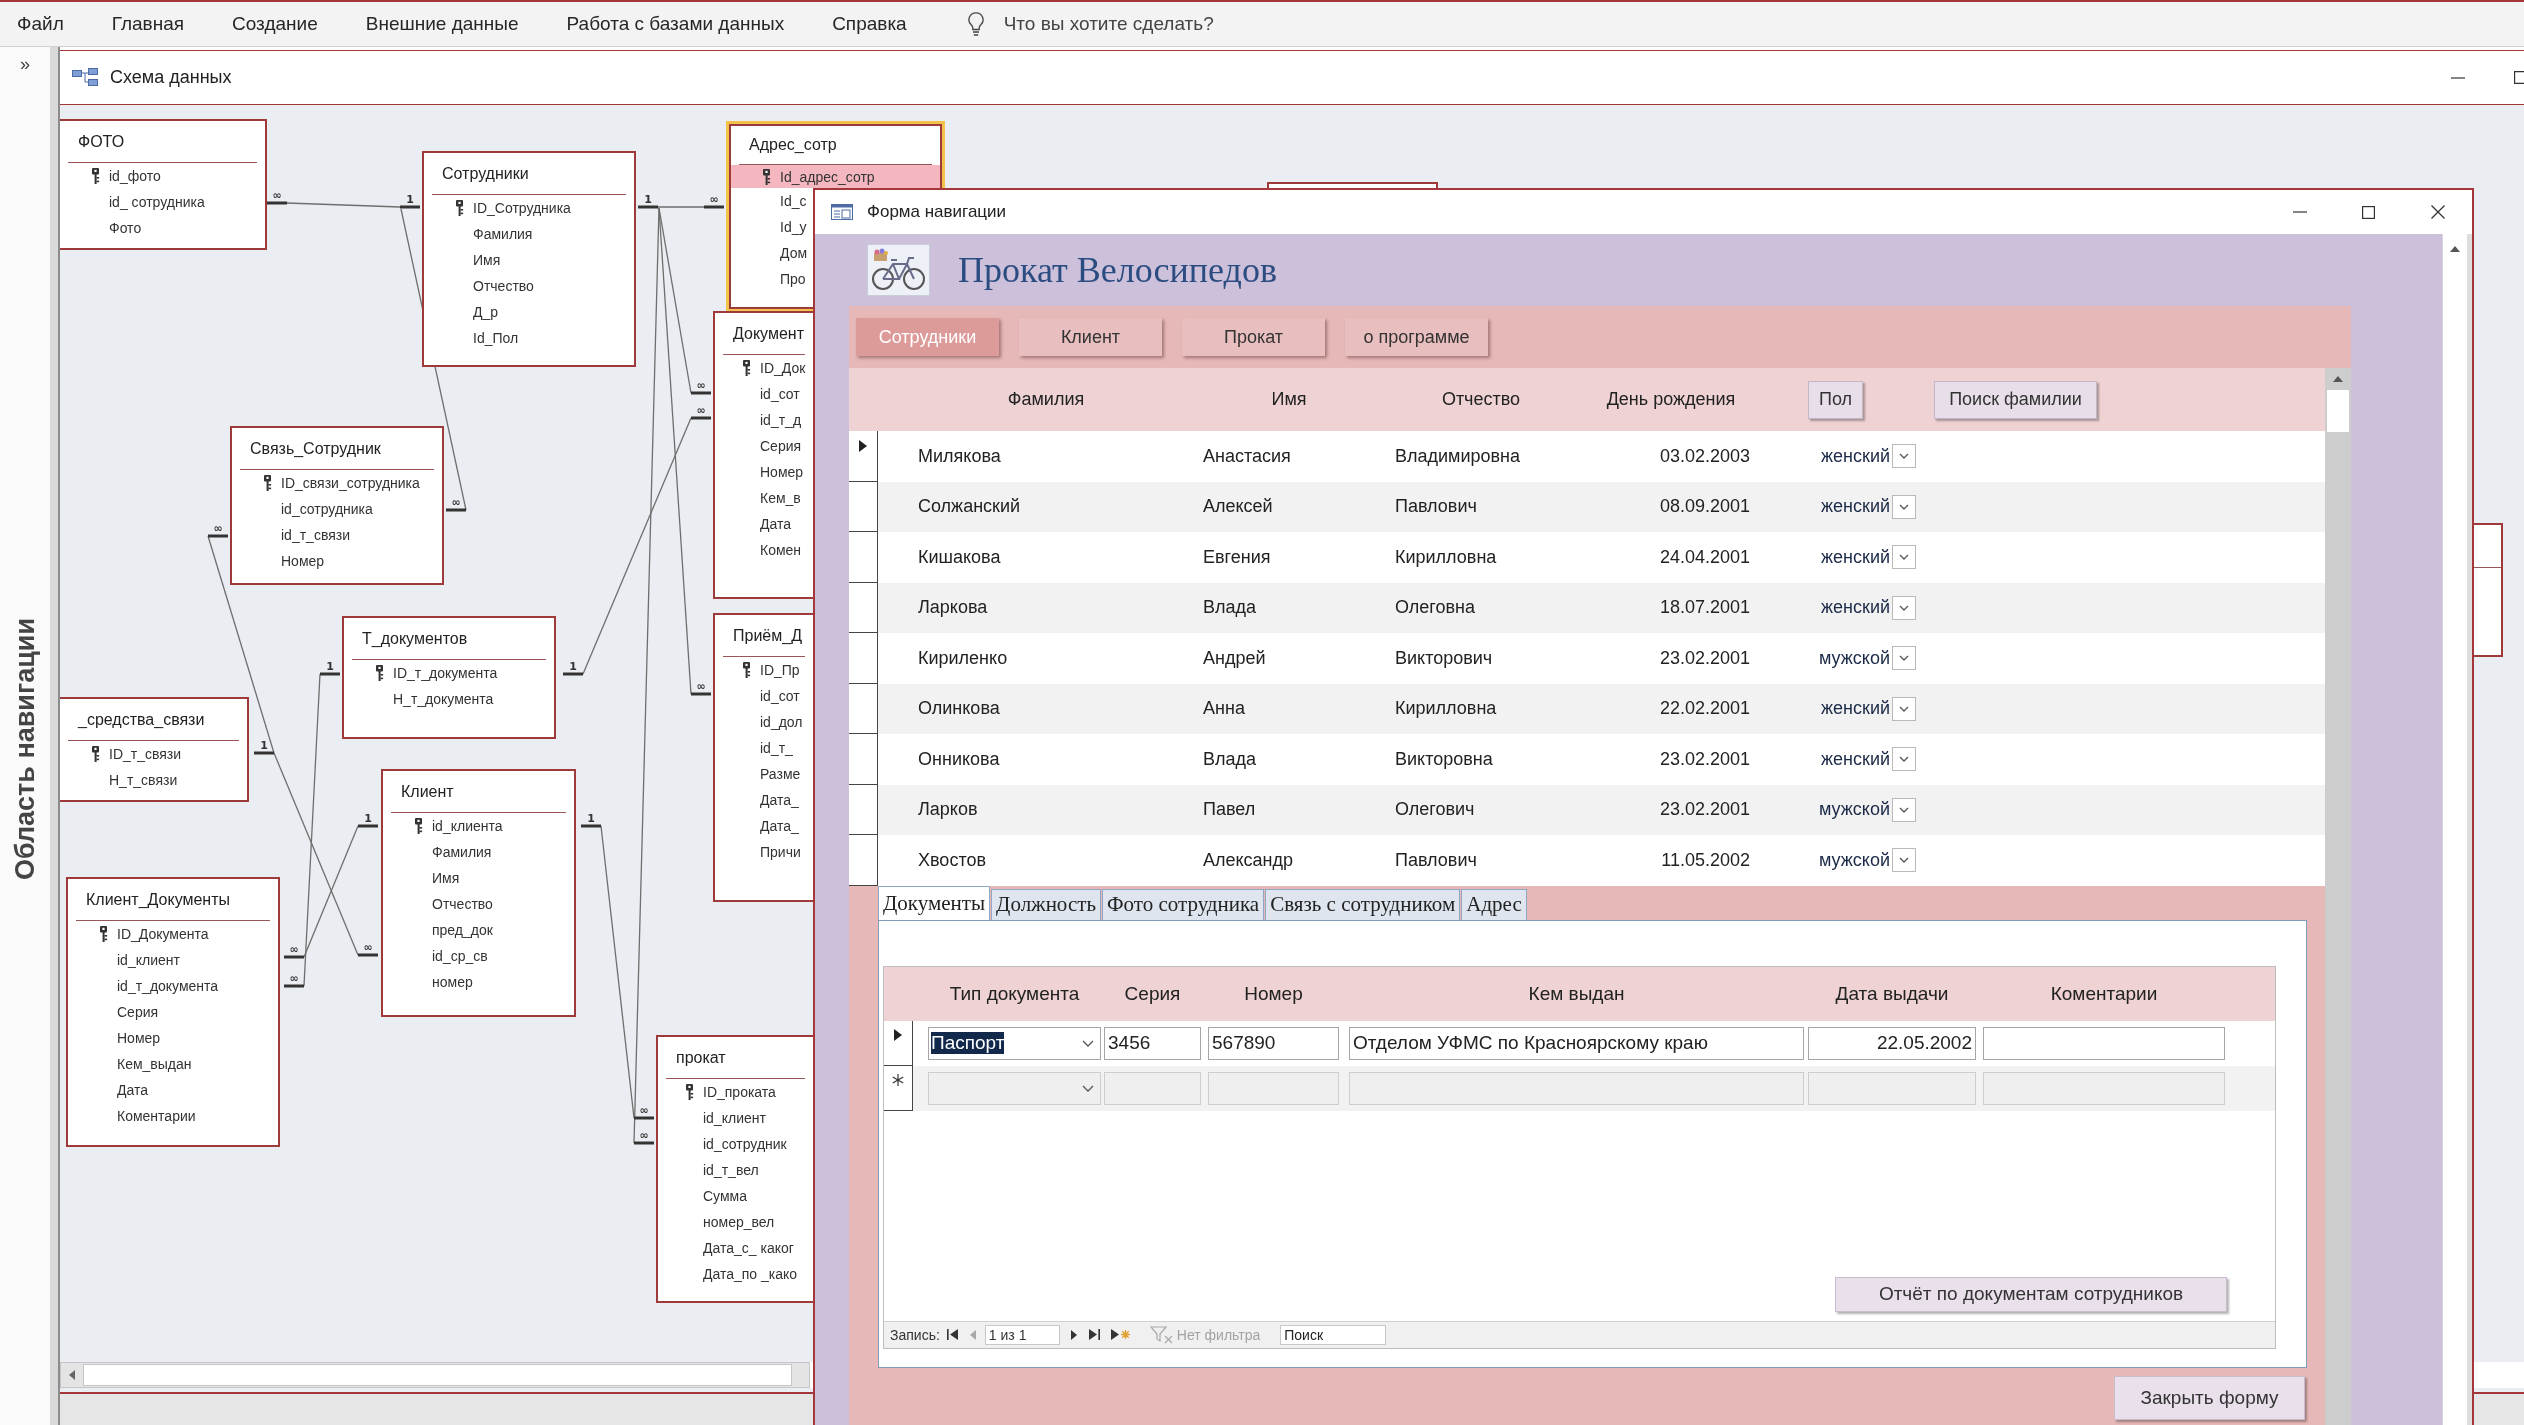 Image resolution: width=2524 pixels, height=1425 pixels. Describe the element at coordinates (1892, 1088) in the screenshot. I see `issue-date-field` at that location.